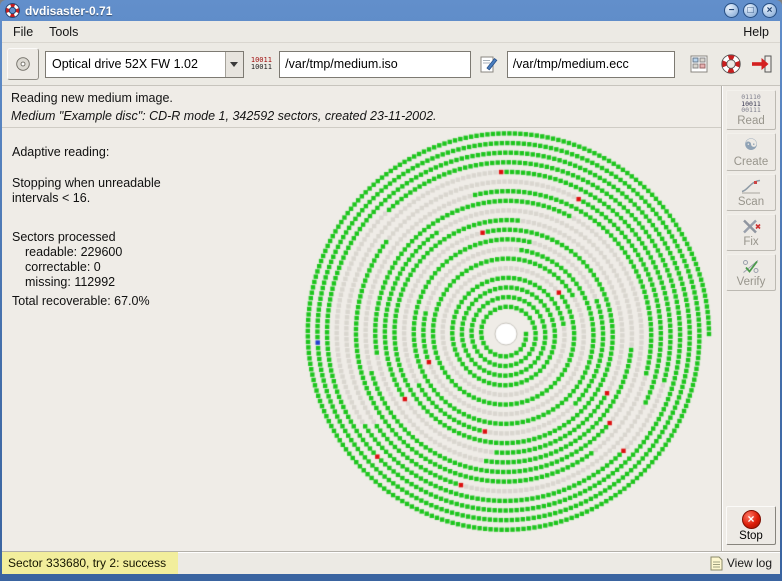 The height and width of the screenshot is (581, 782). Describe the element at coordinates (751, 120) in the screenshot. I see `read-label: Read` at that location.